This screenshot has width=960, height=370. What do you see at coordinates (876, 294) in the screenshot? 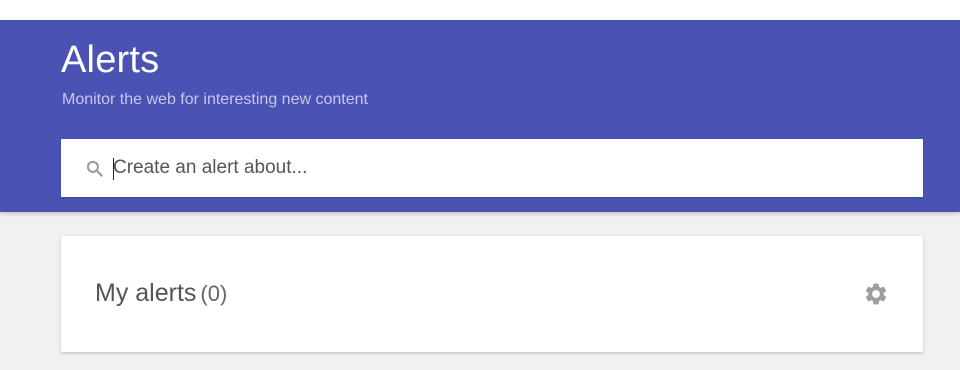
I see `gear-icon` at bounding box center [876, 294].